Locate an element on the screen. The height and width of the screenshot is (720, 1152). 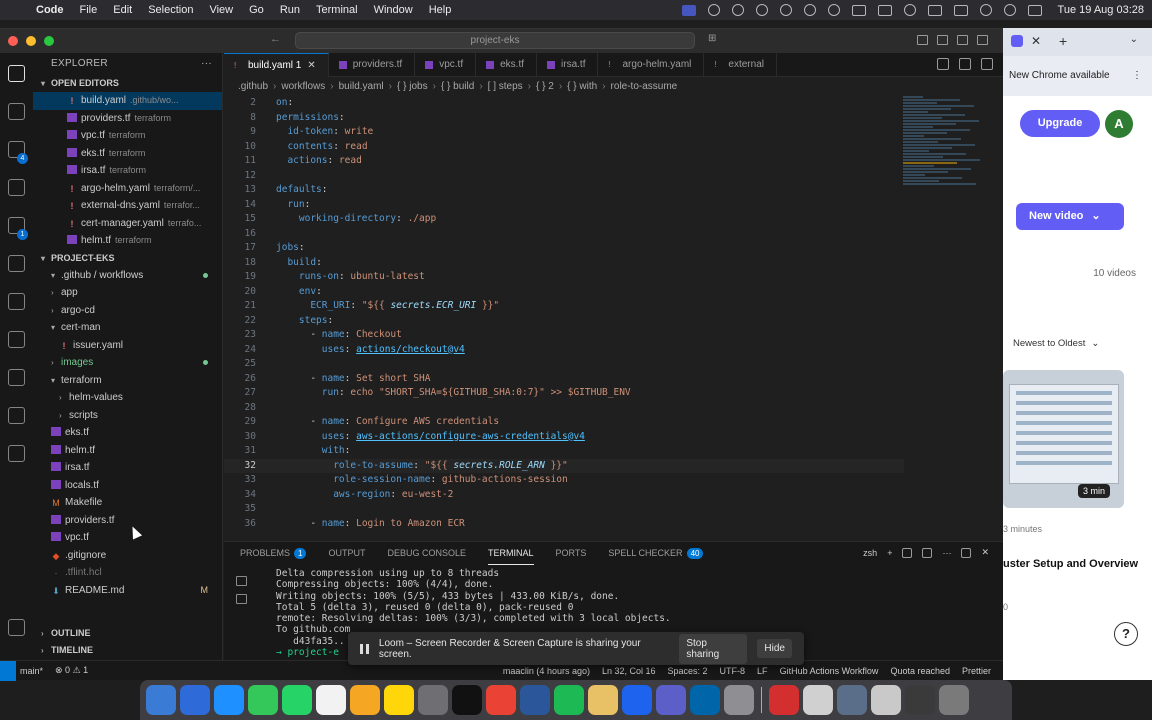
copilot-icon: ⊞ is located at coordinates (712, 38).